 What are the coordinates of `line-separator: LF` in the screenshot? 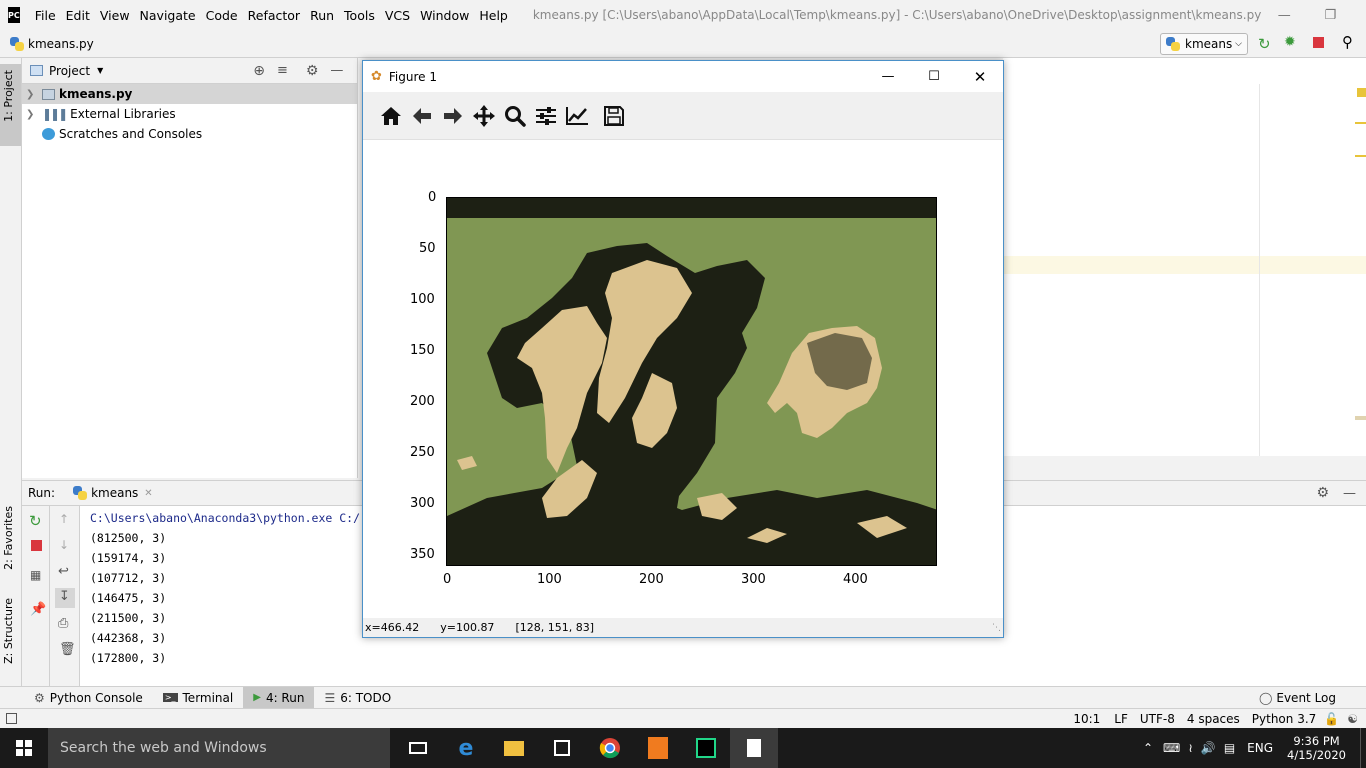 It's located at (1121, 719).